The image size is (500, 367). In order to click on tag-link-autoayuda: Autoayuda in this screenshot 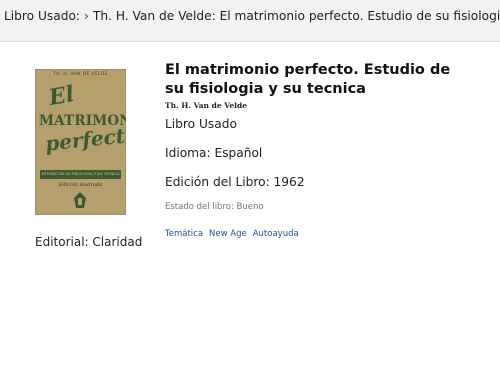, I will do `click(276, 234)`.